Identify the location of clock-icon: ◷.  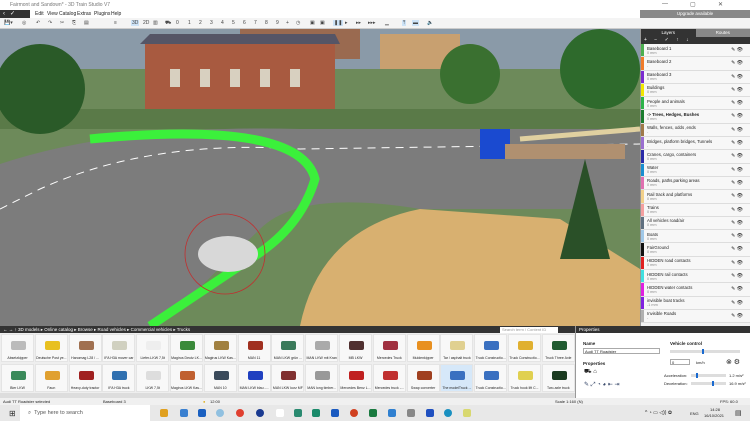
(298, 23).